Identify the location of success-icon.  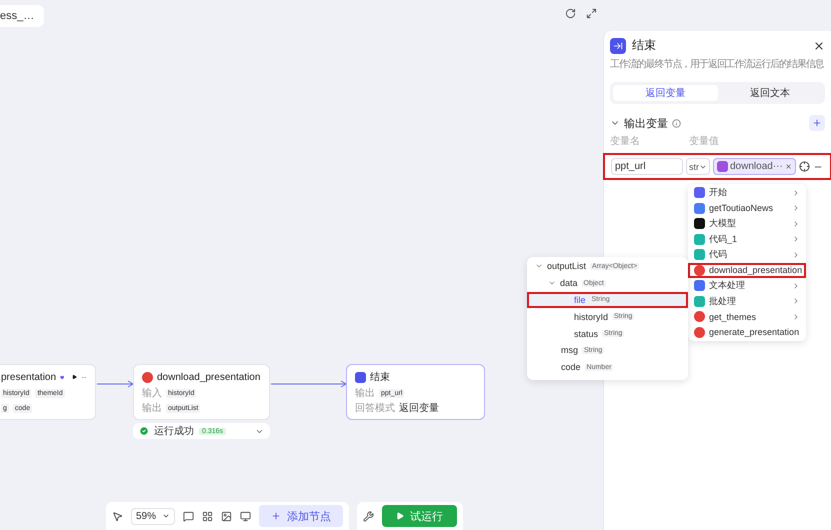
(144, 431).